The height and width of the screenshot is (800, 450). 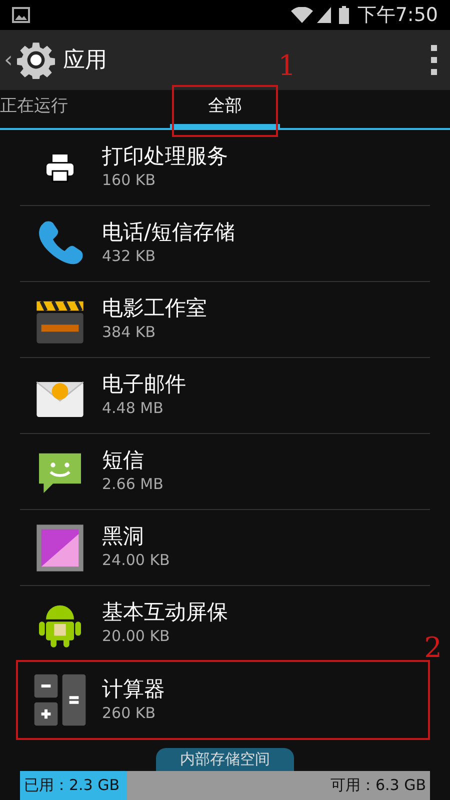 What do you see at coordinates (129, 257) in the screenshot?
I see `app-size: 432 KB` at bounding box center [129, 257].